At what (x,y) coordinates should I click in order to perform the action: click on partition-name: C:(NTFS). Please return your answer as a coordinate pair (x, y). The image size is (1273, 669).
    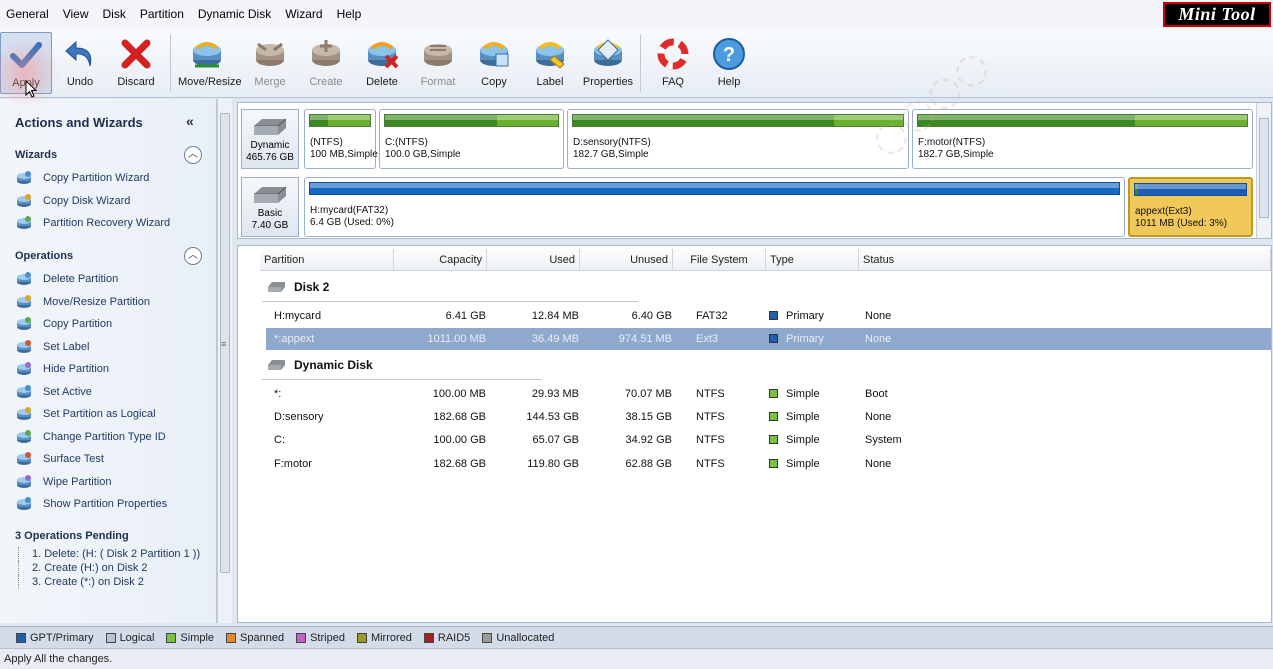
    Looking at the image, I should click on (406, 142).